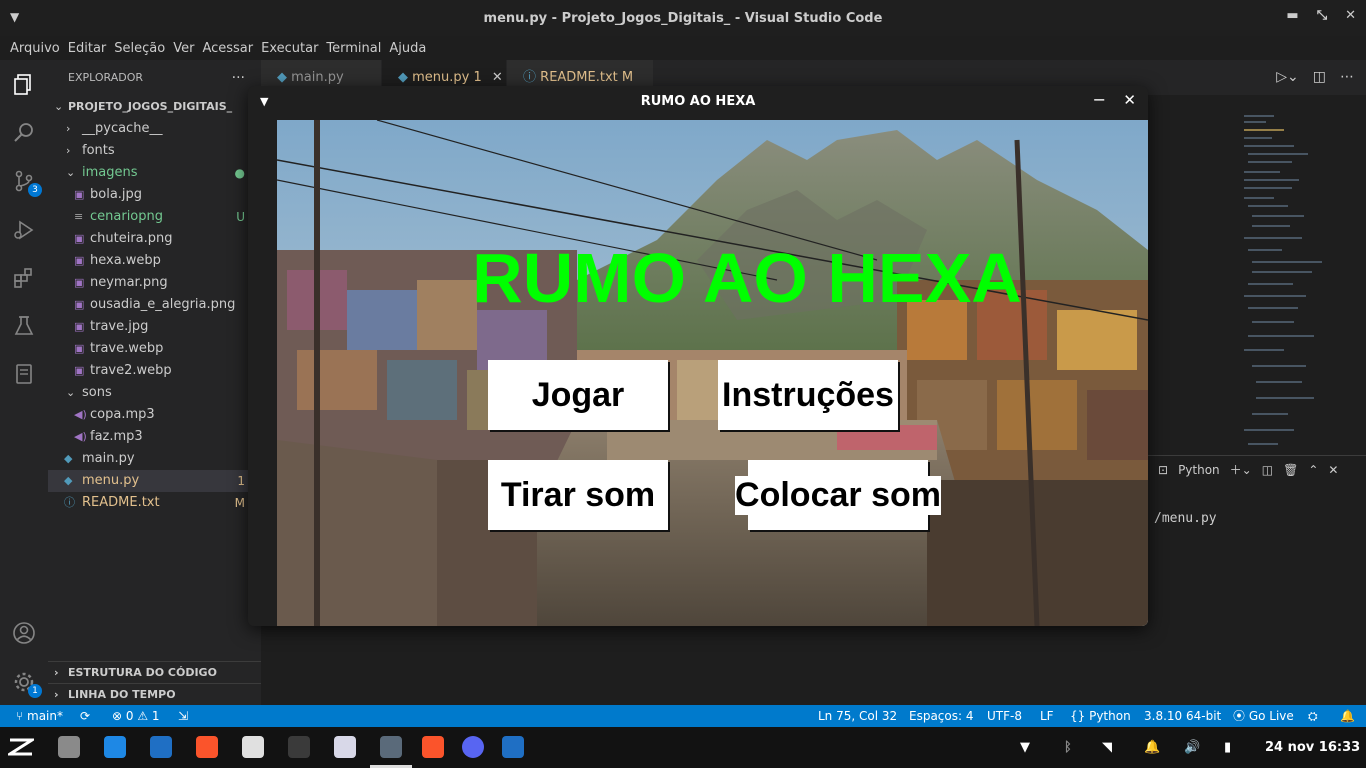 This screenshot has height=768, width=1366. What do you see at coordinates (1347, 716) in the screenshot?
I see `notifications-icon: 🔔` at bounding box center [1347, 716].